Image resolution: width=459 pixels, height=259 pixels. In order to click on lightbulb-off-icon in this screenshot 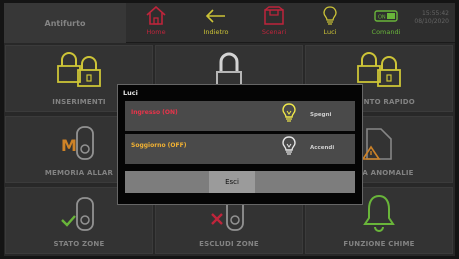, I will do `click(289, 149)`.